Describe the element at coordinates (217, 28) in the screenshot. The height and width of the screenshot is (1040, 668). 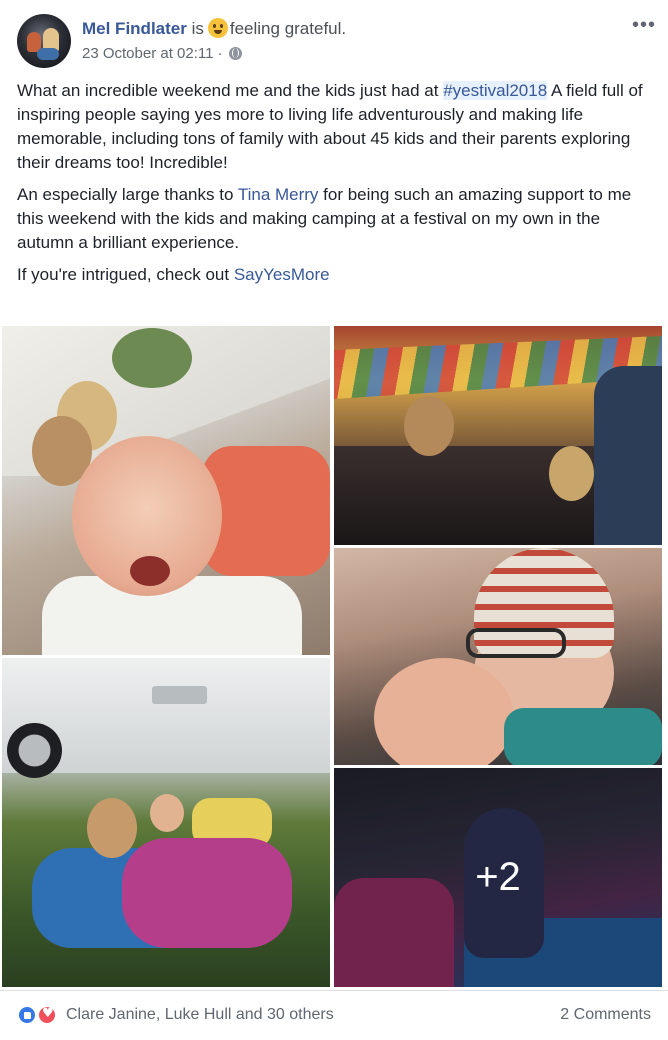
I see `grateful-emoji-icon` at that location.